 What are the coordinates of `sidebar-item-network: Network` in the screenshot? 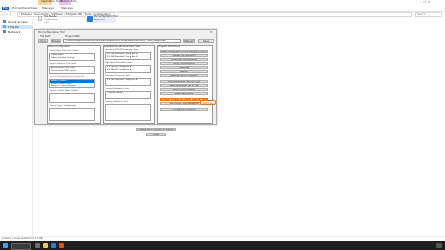 It's located at (16, 32).